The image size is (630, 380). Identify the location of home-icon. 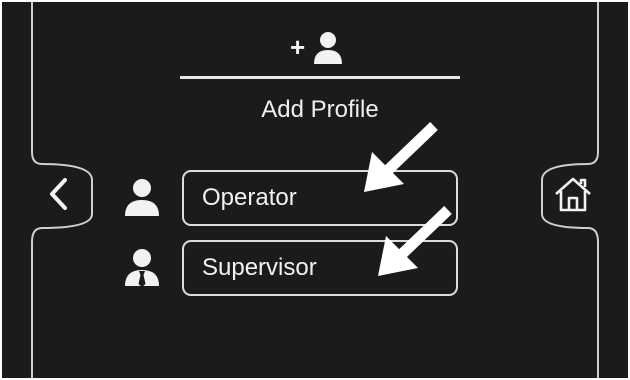
(573, 194).